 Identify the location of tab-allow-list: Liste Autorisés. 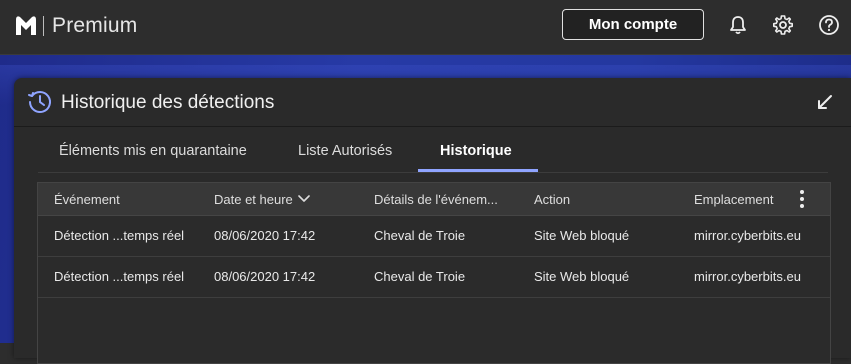
(345, 151).